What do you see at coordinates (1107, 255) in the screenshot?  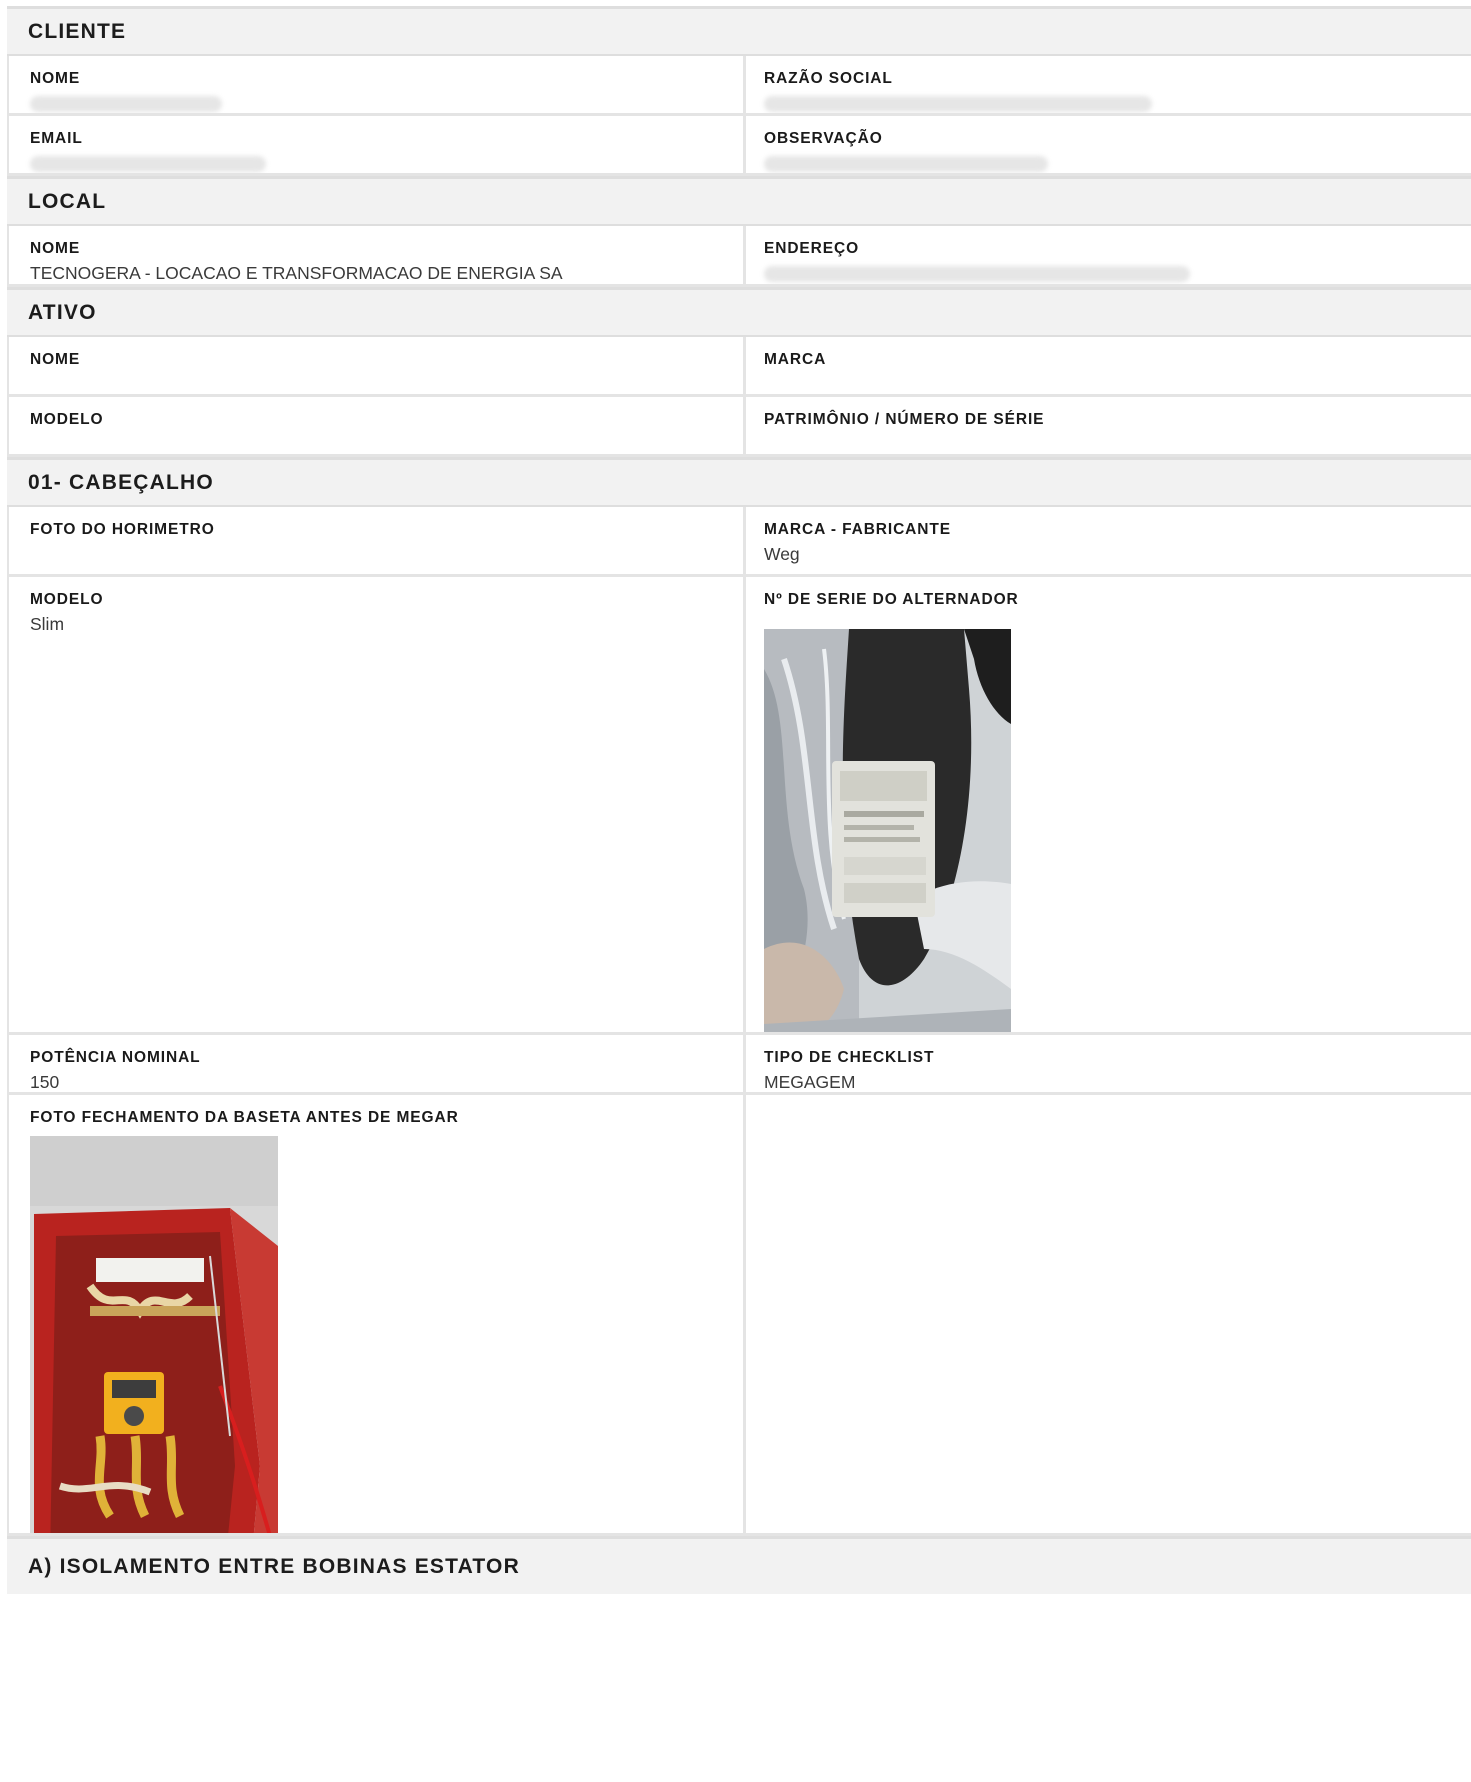 I see `field-endereco: ENDEREÇO` at bounding box center [1107, 255].